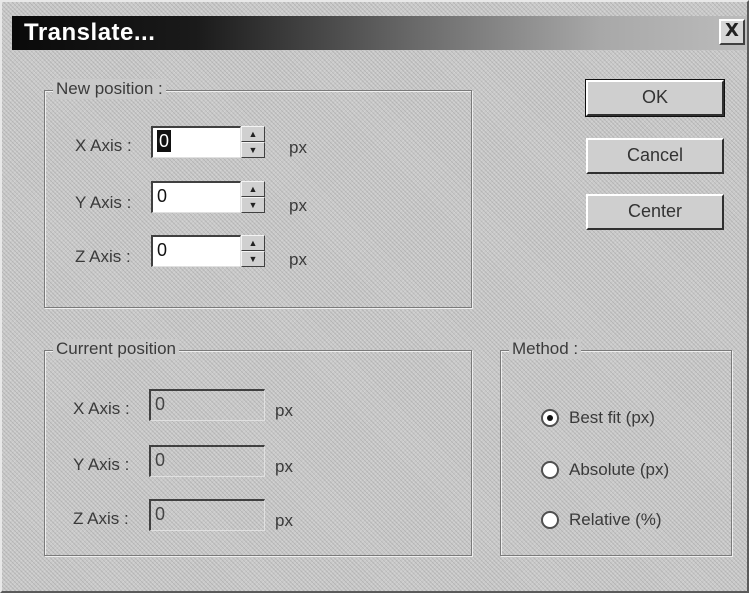  What do you see at coordinates (655, 98) in the screenshot?
I see `ok-button: OK` at bounding box center [655, 98].